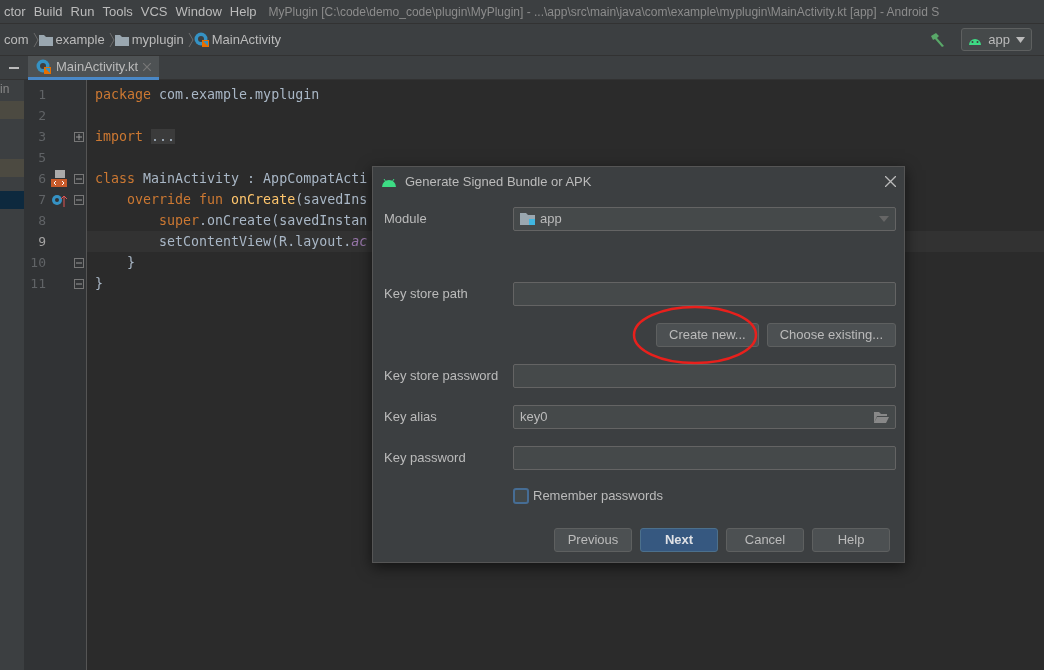  What do you see at coordinates (14, 67) in the screenshot?
I see `minimize-icon` at bounding box center [14, 67].